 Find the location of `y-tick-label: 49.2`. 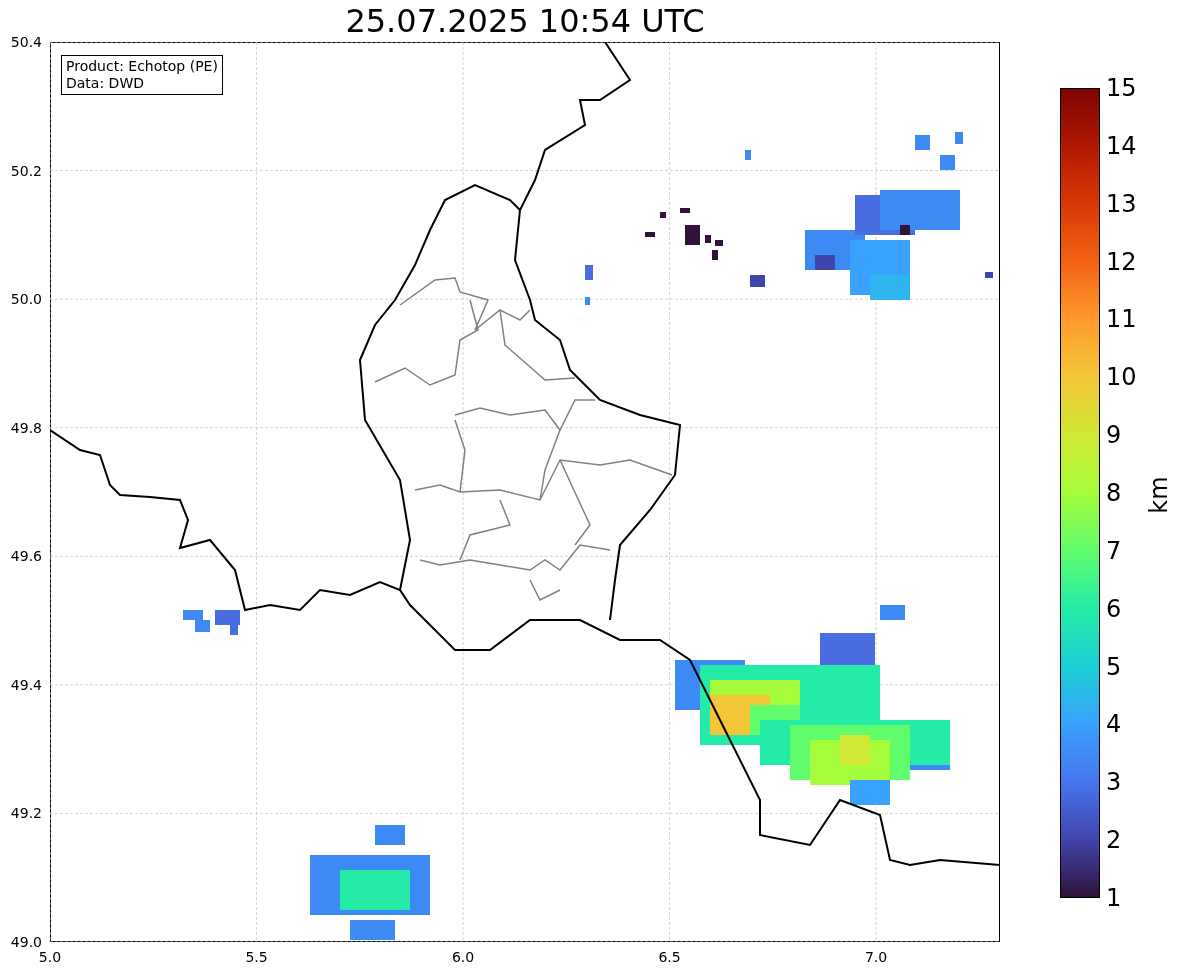

y-tick-label: 49.2 is located at coordinates (26, 813).